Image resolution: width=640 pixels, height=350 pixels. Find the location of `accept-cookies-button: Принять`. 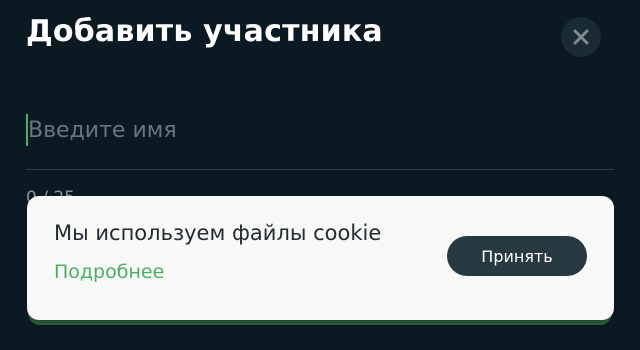

accept-cookies-button: Принять is located at coordinates (517, 256).